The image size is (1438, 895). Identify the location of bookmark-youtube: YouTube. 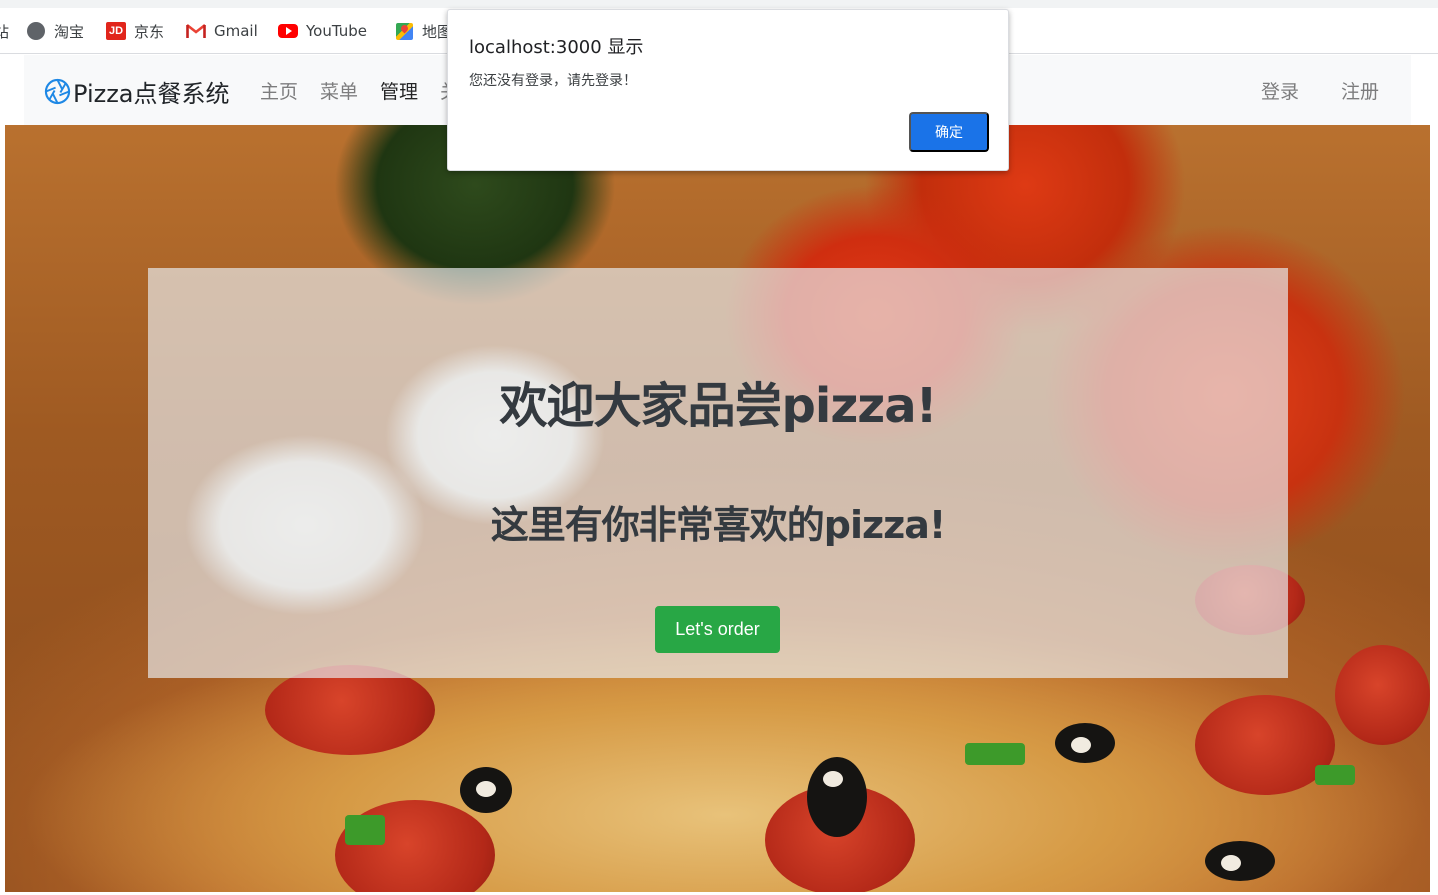
(322, 31).